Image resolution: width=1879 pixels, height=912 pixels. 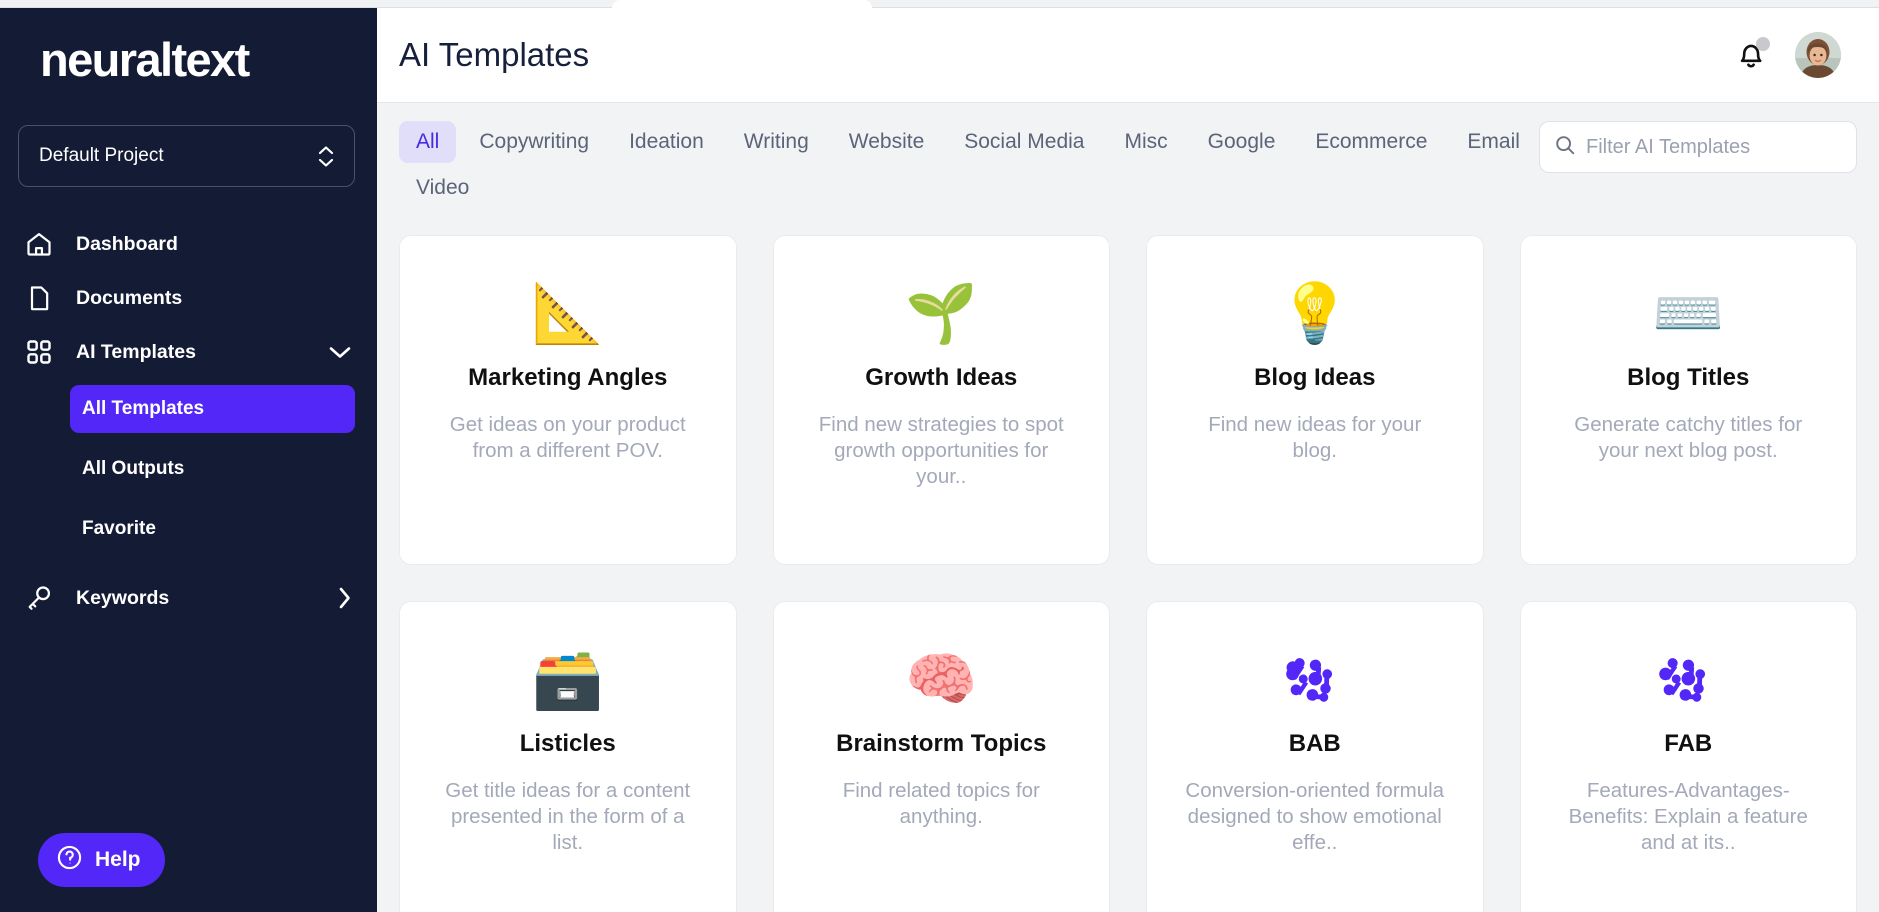 I want to click on tab-label: Ecommerce, so click(x=1371, y=141).